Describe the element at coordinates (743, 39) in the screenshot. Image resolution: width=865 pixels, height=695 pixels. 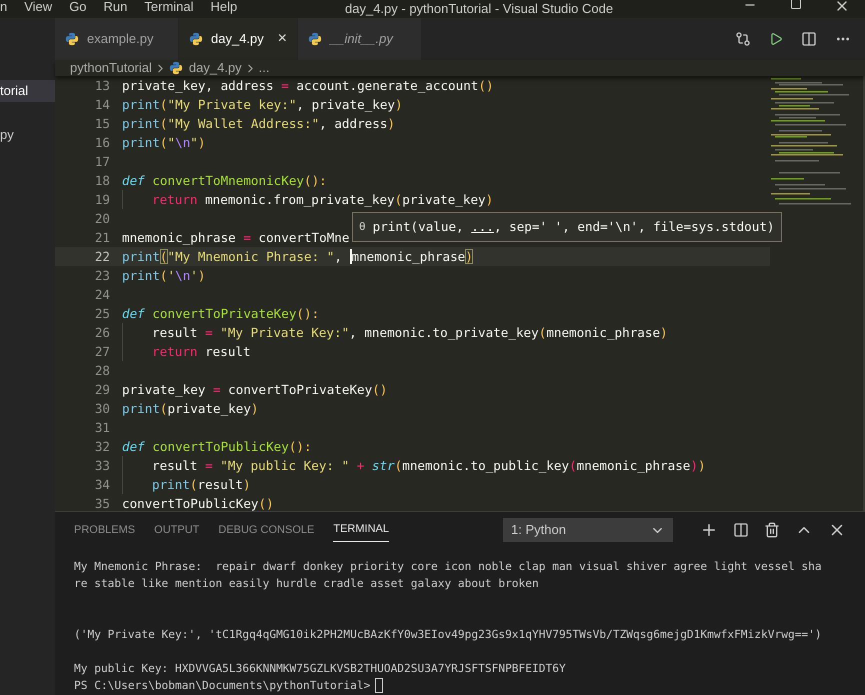
I see `compare-changes-icon` at that location.